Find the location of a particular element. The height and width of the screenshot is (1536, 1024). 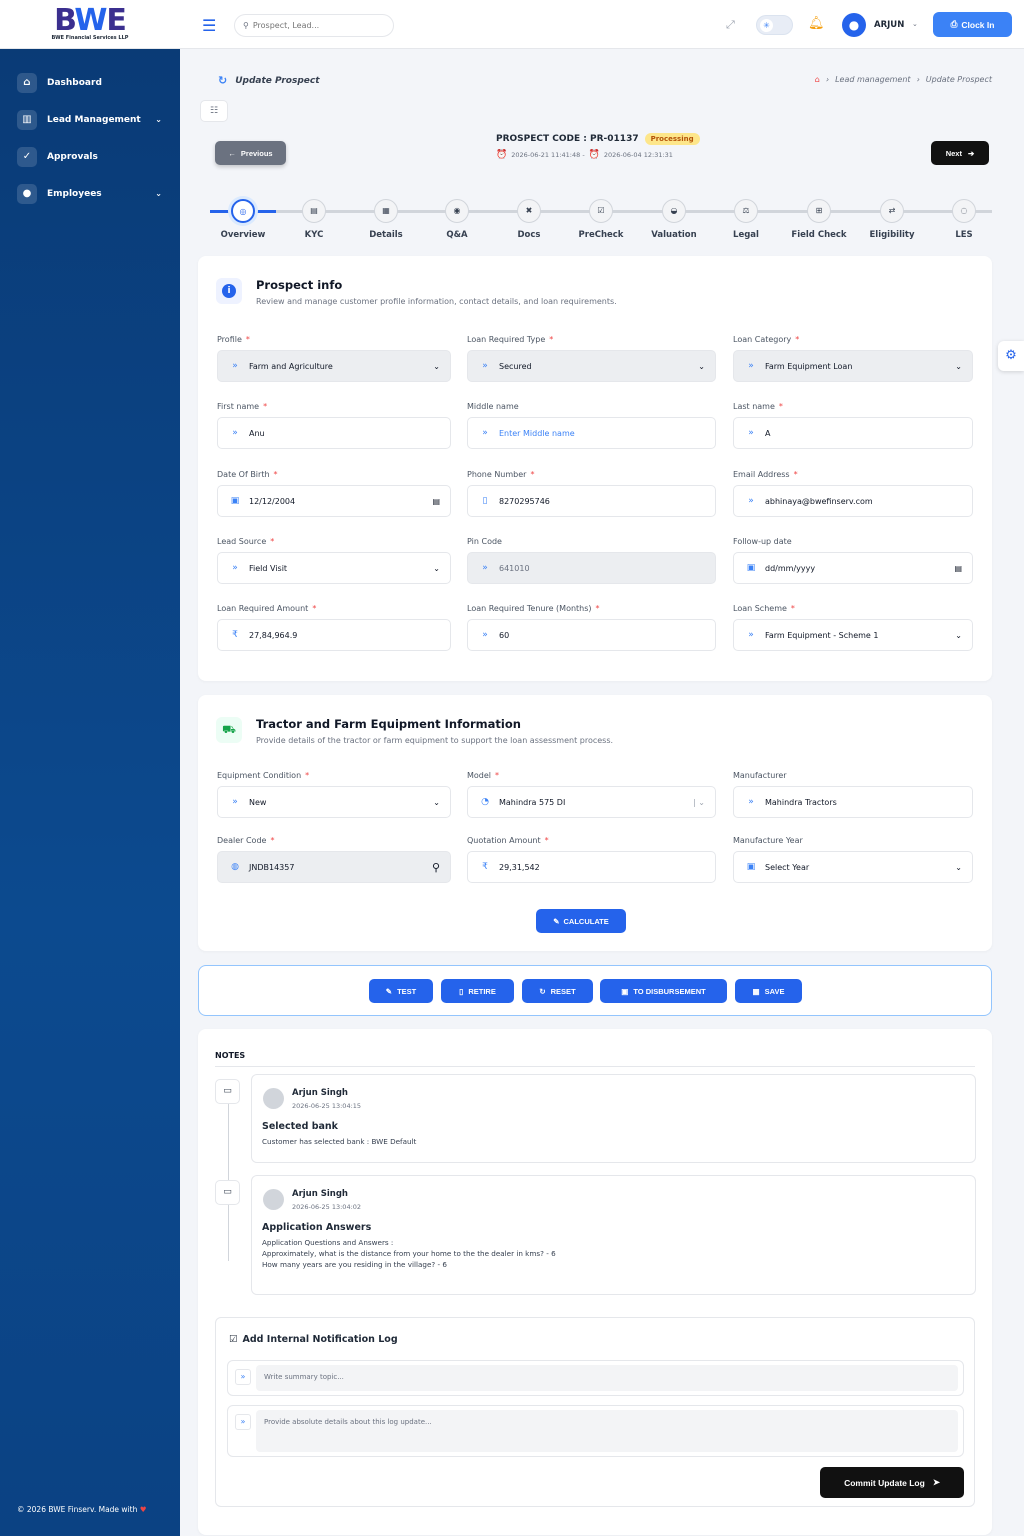

step-precheck: ☑ PreCheck is located at coordinates (601, 219).